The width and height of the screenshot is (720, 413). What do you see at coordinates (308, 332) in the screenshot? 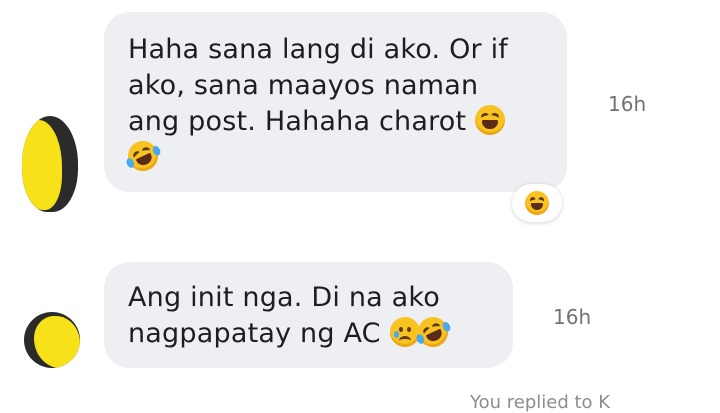
I see `message-text-line: nagpapatay ng AC` at bounding box center [308, 332].